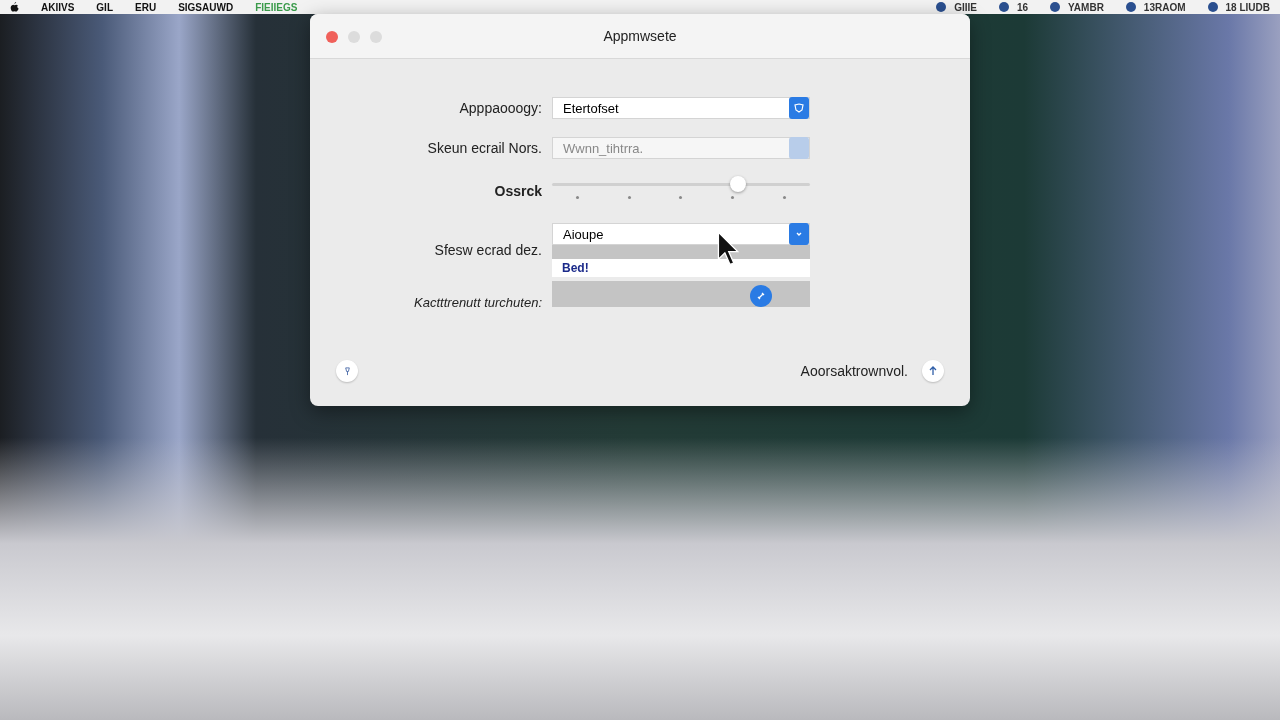 This screenshot has height=720, width=1280. I want to click on text-field: Etertofset, so click(681, 108).